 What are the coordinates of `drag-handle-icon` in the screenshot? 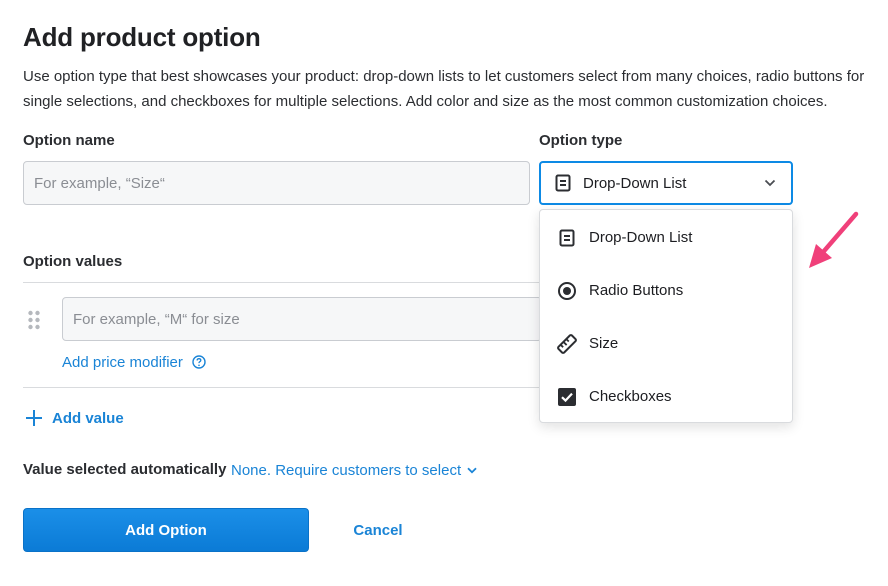 It's located at (34, 320).